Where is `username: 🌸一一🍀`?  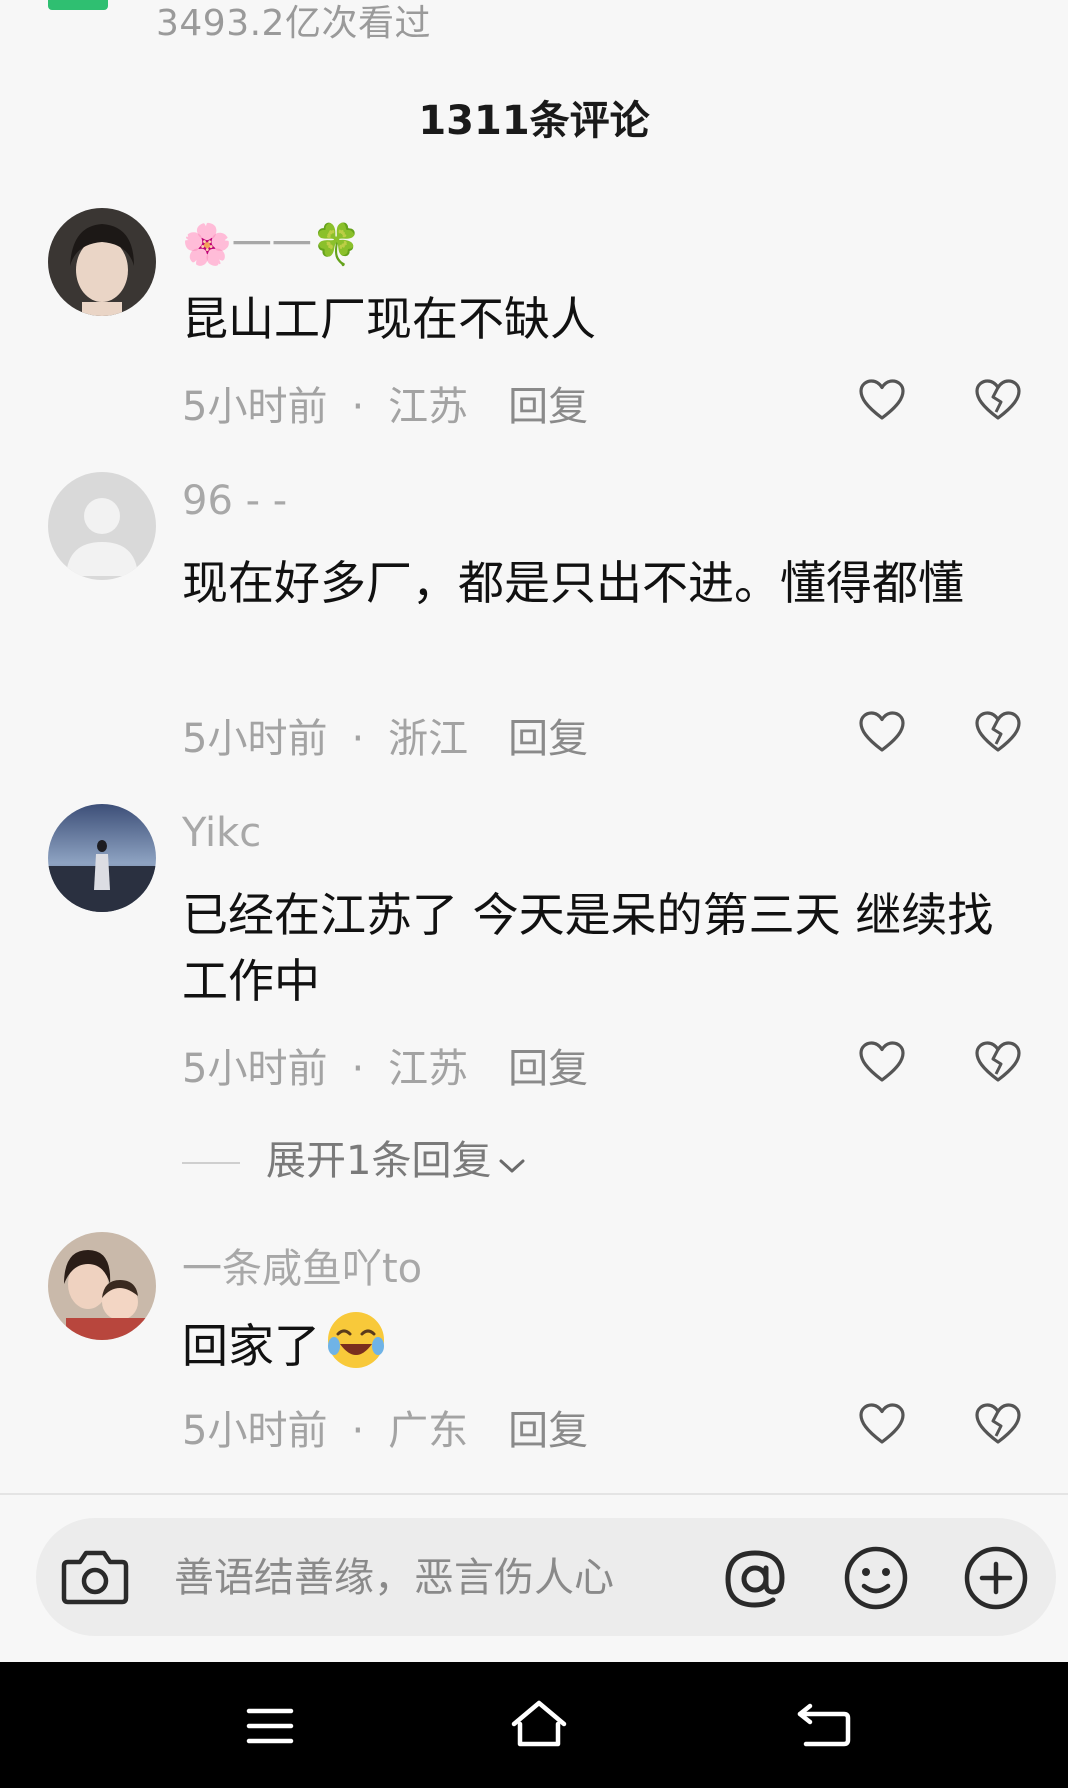 username: 🌸一一🍀 is located at coordinates (272, 241).